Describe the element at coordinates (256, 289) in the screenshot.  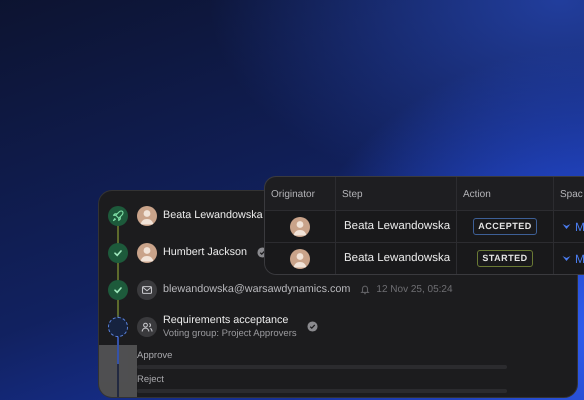
I see `email-address: blewandowska@warsawdynamics.com` at that location.